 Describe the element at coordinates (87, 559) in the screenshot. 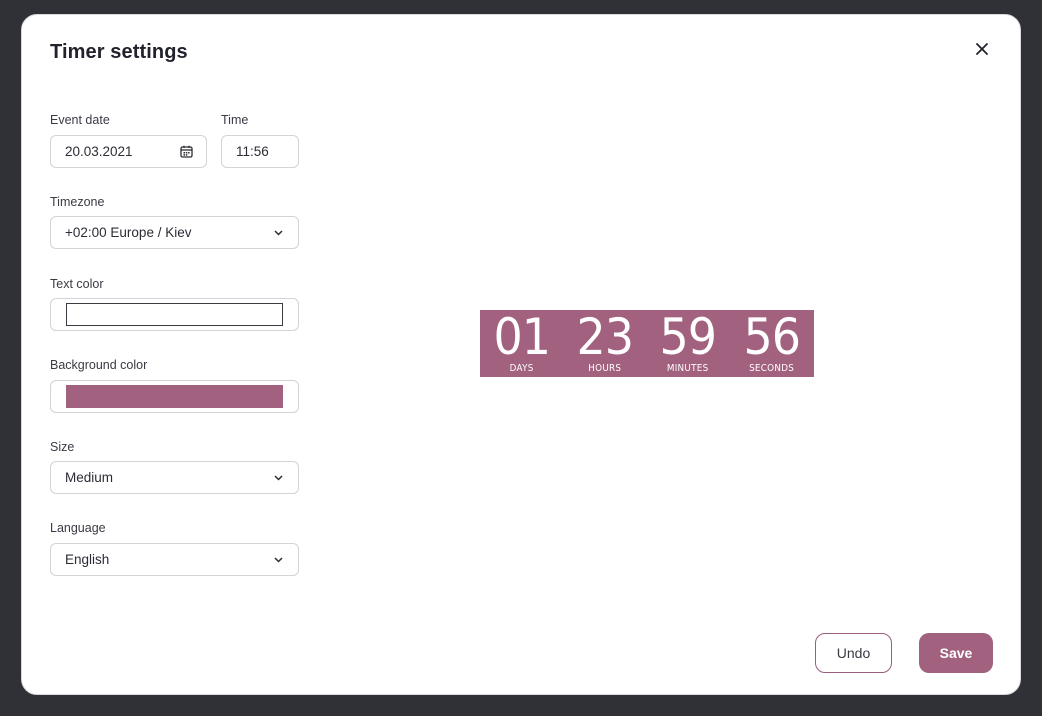

I see `language-value: English` at that location.